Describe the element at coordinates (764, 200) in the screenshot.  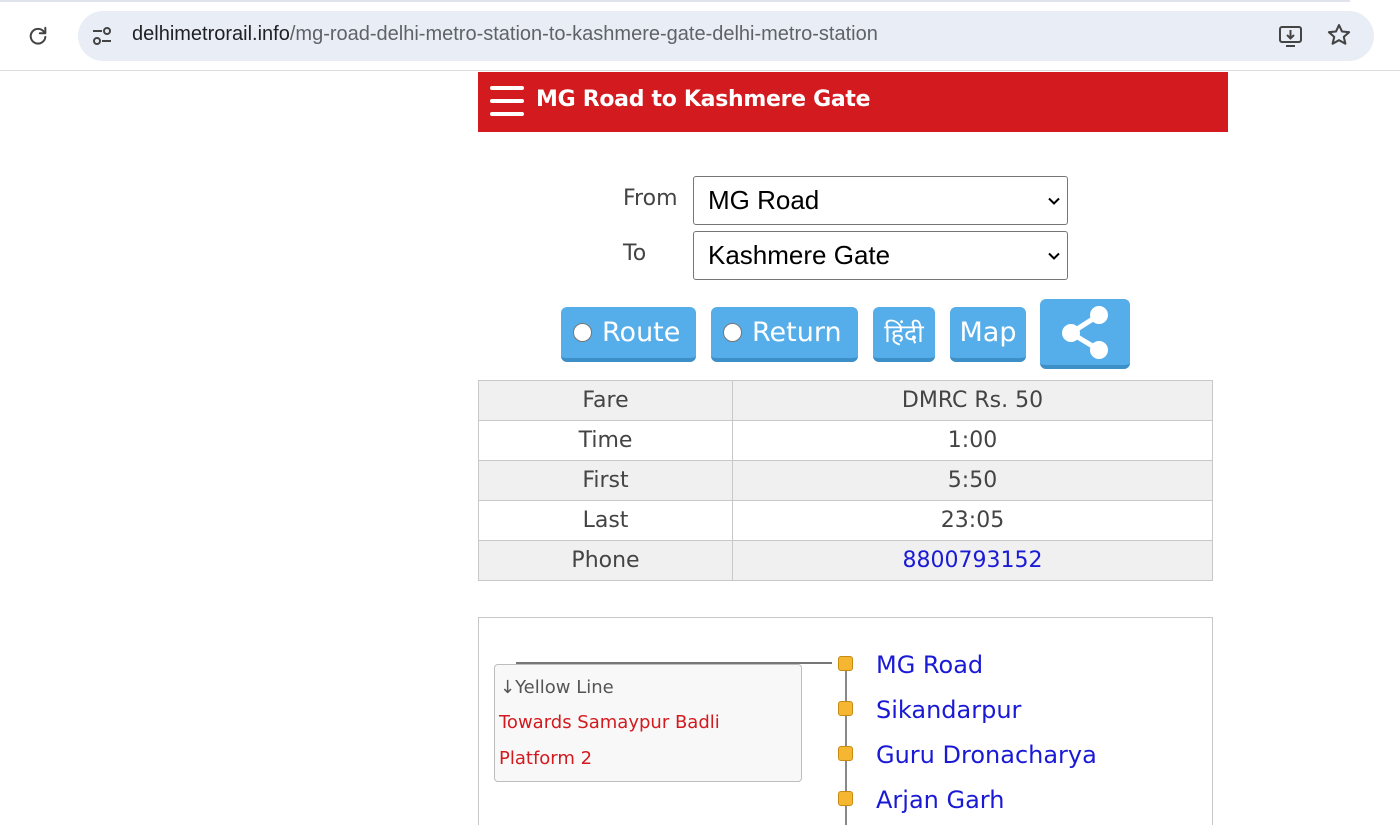
I see `from-station-value: MG Road` at that location.